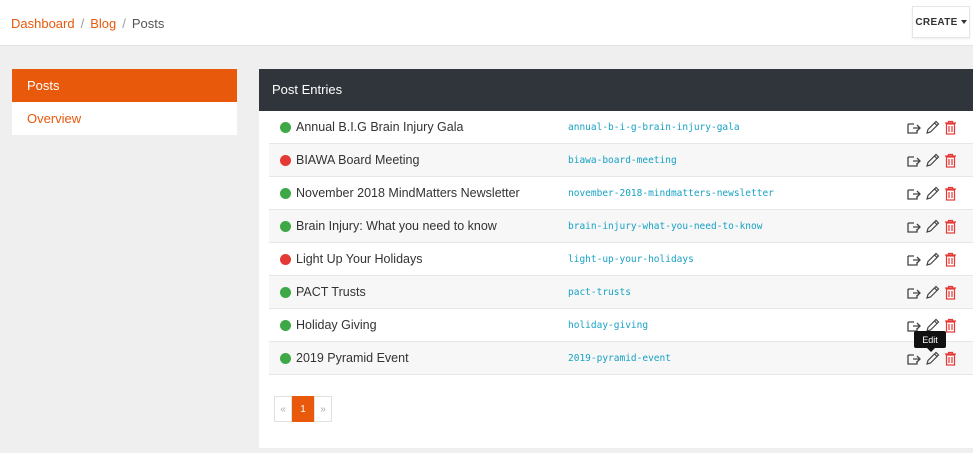 This screenshot has height=453, width=973. What do you see at coordinates (352, 358) in the screenshot?
I see `post-title: 2019 Pyramid Event` at bounding box center [352, 358].